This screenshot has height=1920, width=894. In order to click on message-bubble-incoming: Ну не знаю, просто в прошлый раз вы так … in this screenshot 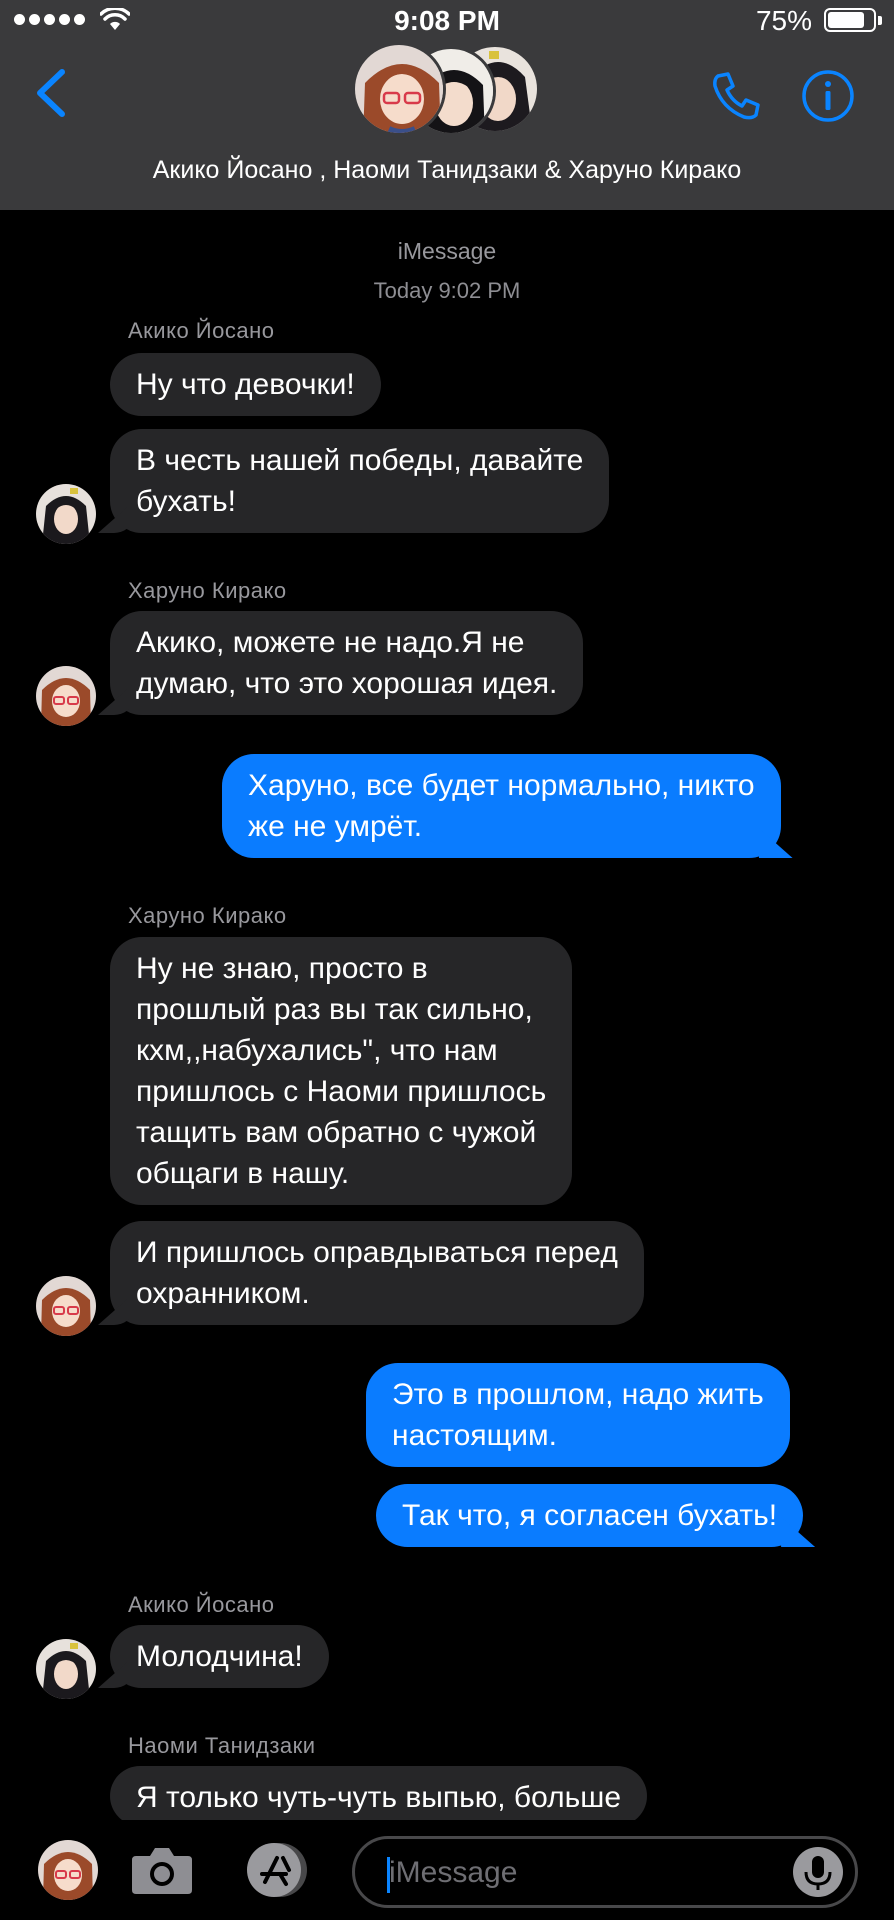, I will do `click(341, 1071)`.